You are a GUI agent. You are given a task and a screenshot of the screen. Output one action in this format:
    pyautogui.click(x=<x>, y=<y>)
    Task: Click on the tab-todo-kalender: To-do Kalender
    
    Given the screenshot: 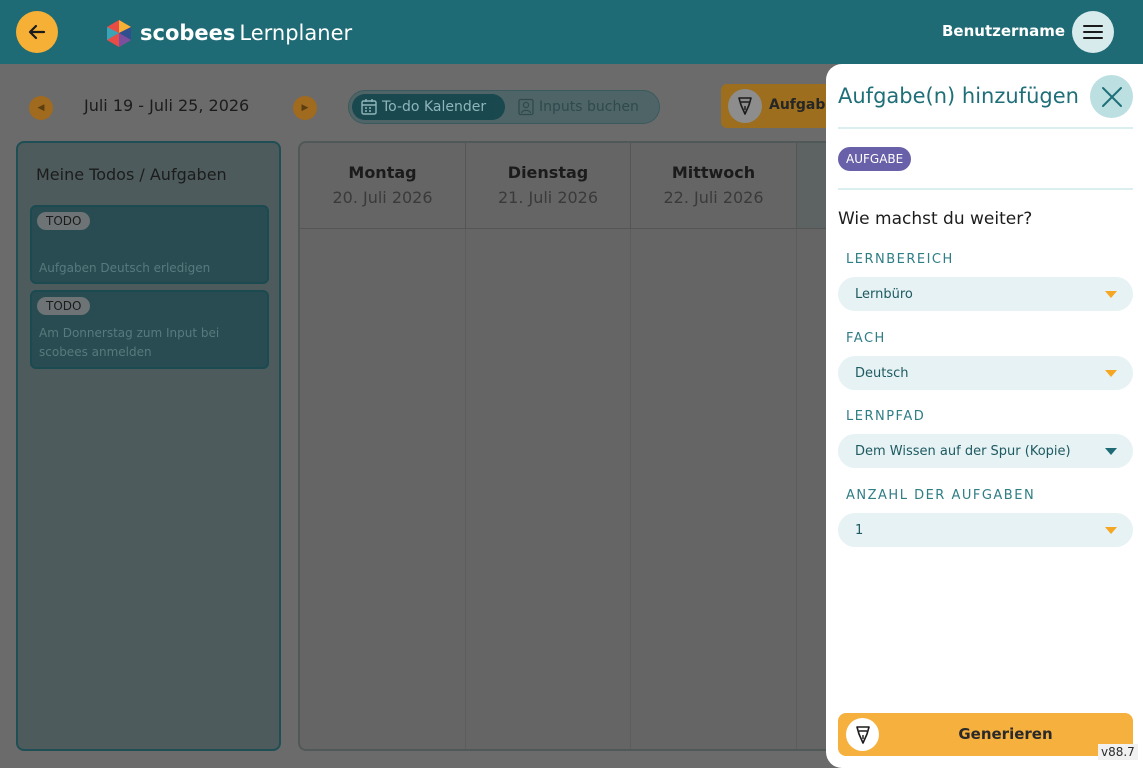 What is the action you would take?
    pyautogui.click(x=428, y=107)
    